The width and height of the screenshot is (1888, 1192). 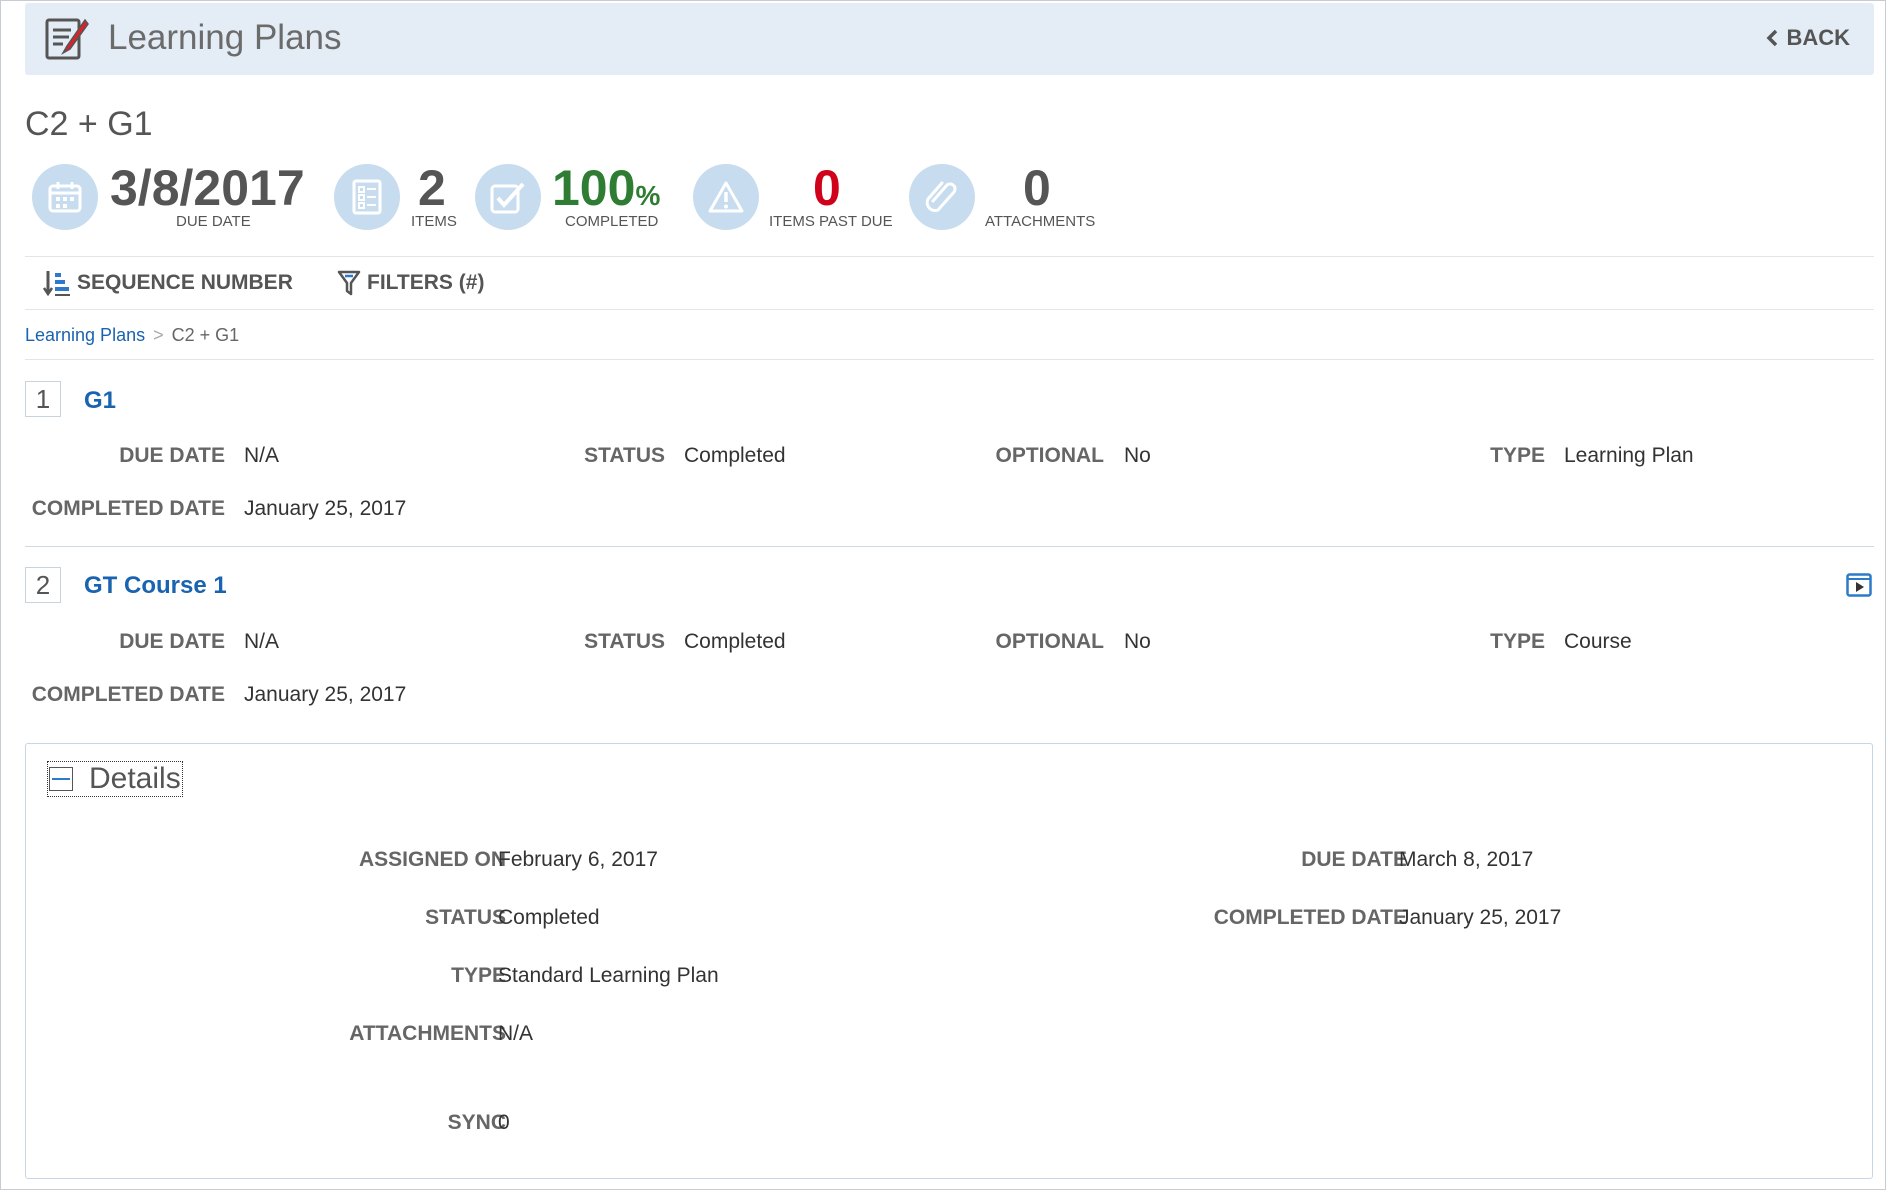 I want to click on past-due-value: 0, so click(x=827, y=188).